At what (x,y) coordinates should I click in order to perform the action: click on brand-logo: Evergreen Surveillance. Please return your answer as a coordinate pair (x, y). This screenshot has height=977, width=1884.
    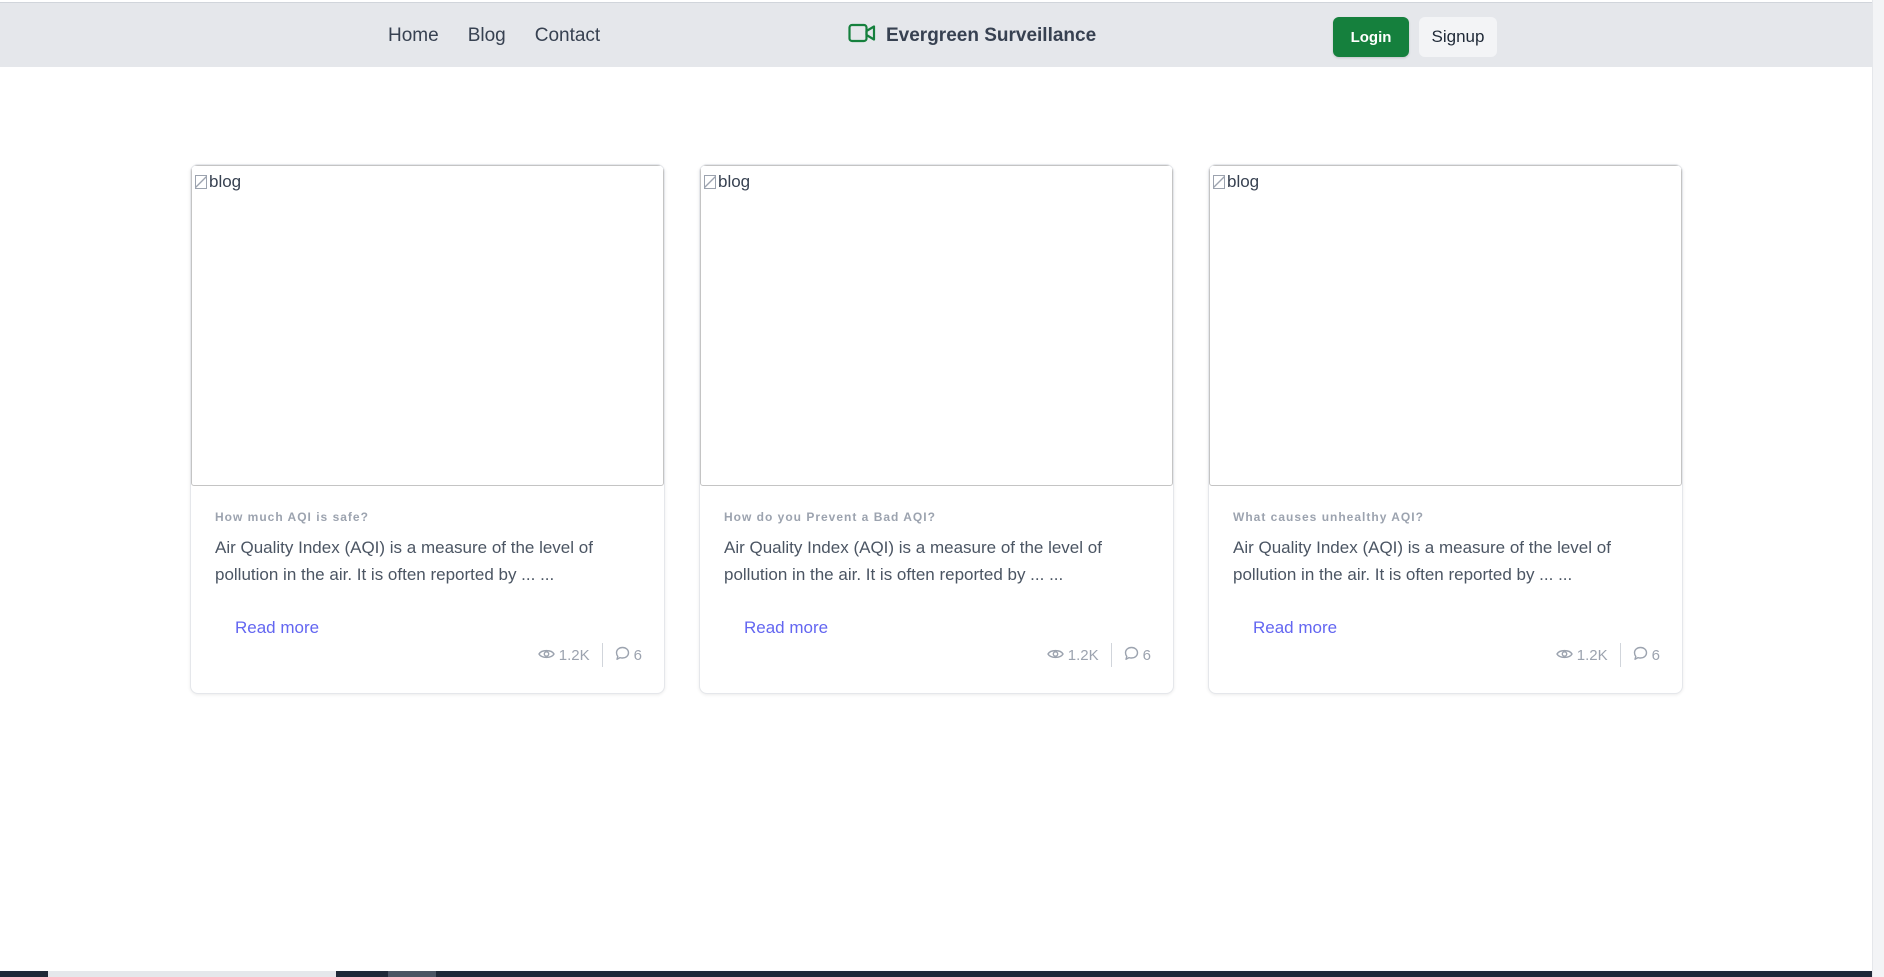
    Looking at the image, I should click on (972, 35).